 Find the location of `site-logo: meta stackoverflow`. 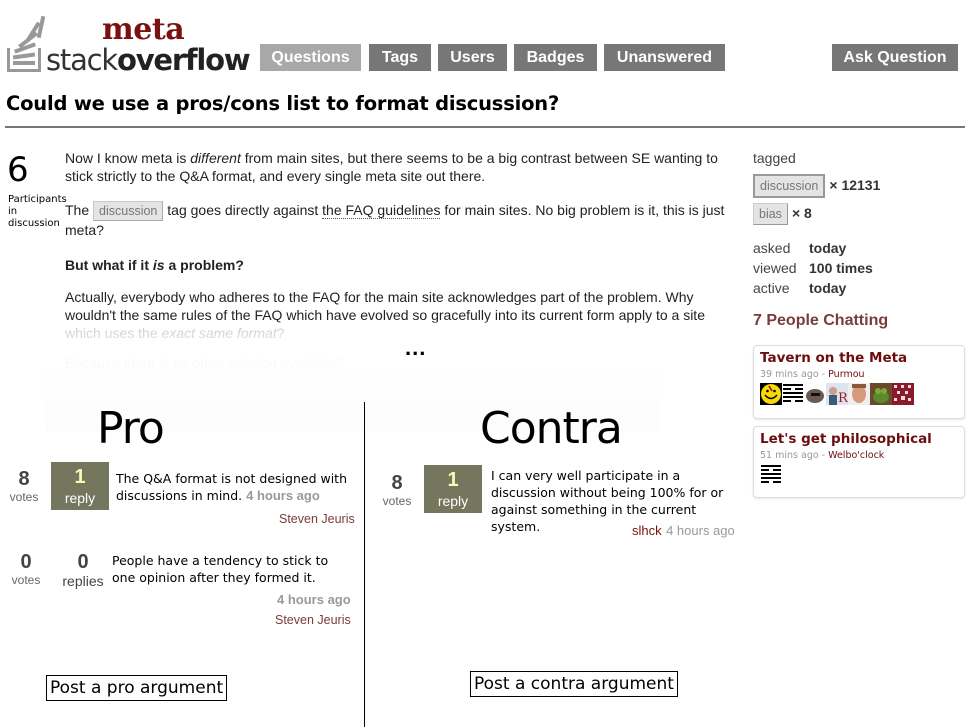

site-logo: meta stackoverflow is located at coordinates (127, 42).